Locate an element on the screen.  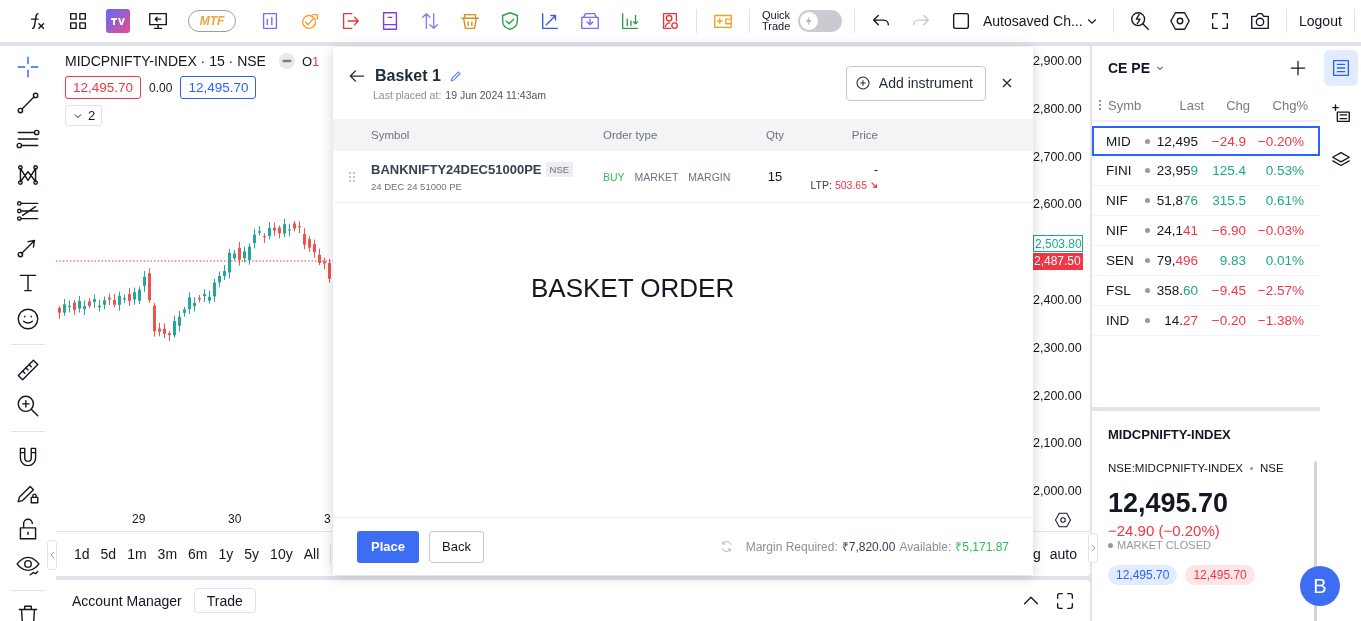
ltp-value: 503.65 is located at coordinates (850, 185).